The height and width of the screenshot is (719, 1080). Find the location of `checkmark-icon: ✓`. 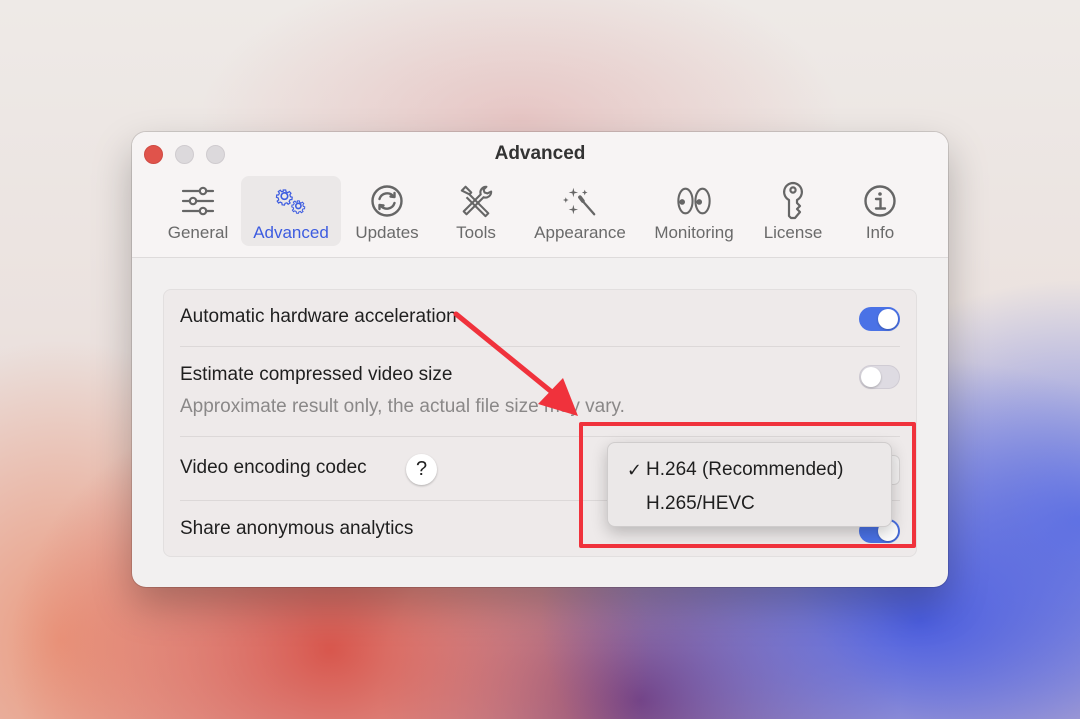

checkmark-icon: ✓ is located at coordinates (634, 469).